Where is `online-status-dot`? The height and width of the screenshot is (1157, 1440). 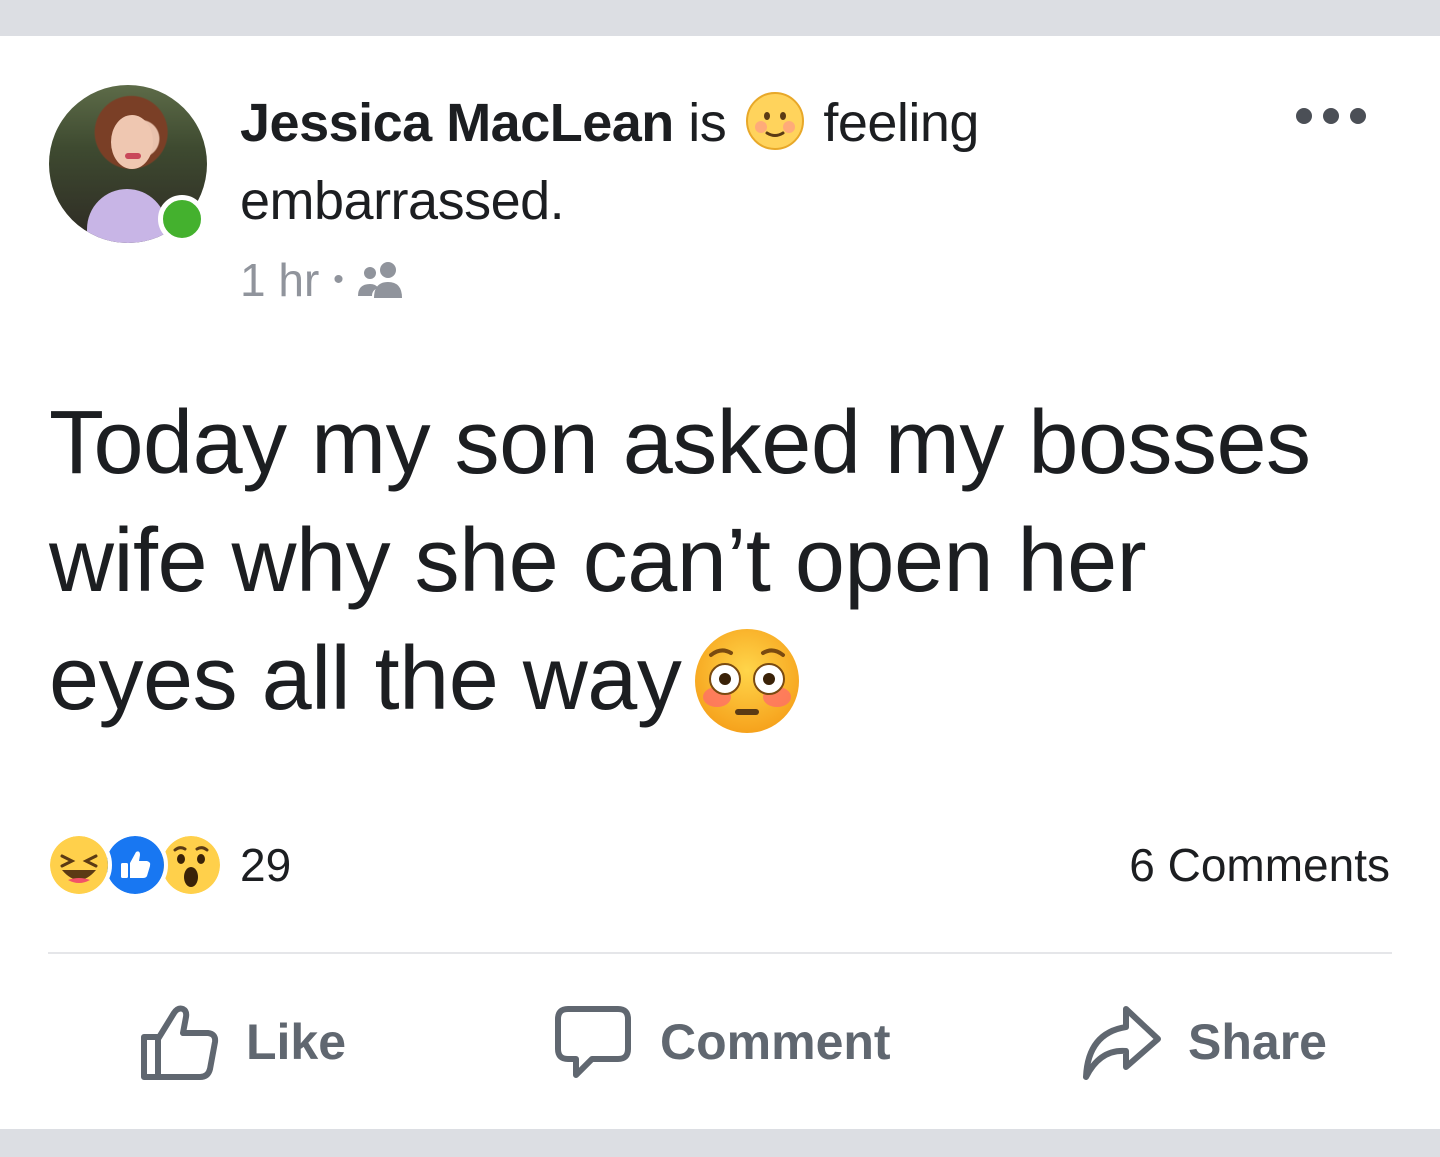
online-status-dot is located at coordinates (182, 219).